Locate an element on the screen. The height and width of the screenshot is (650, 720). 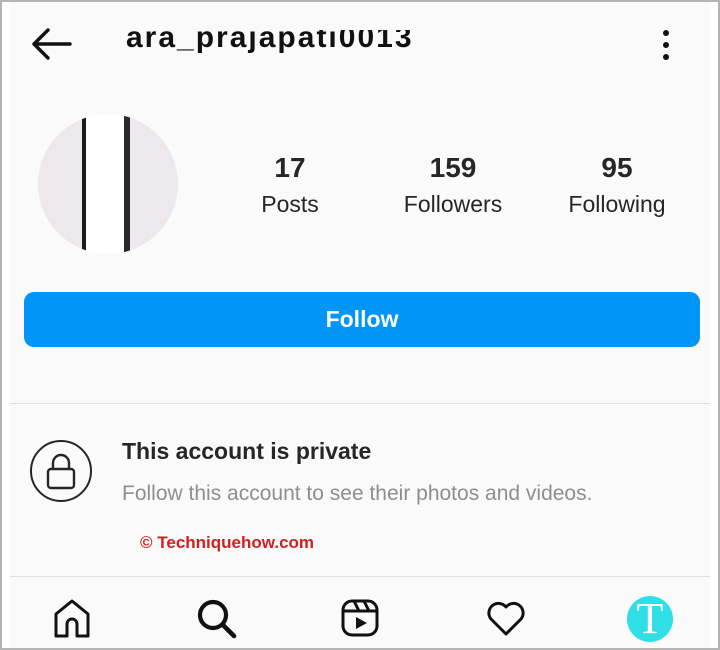
nav-reels is located at coordinates (360, 618).